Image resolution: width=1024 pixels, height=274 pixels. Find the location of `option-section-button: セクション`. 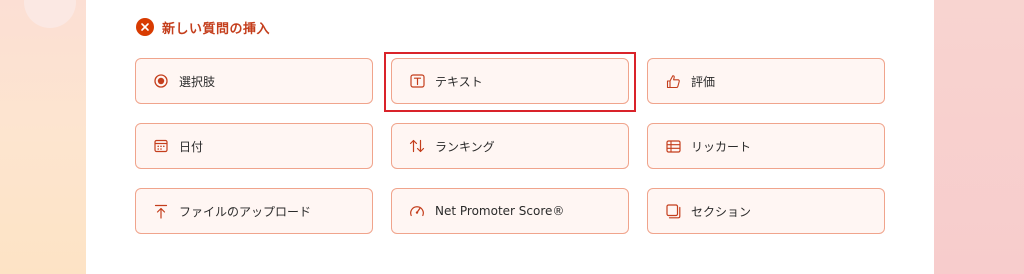

option-section-button: セクション is located at coordinates (766, 211).